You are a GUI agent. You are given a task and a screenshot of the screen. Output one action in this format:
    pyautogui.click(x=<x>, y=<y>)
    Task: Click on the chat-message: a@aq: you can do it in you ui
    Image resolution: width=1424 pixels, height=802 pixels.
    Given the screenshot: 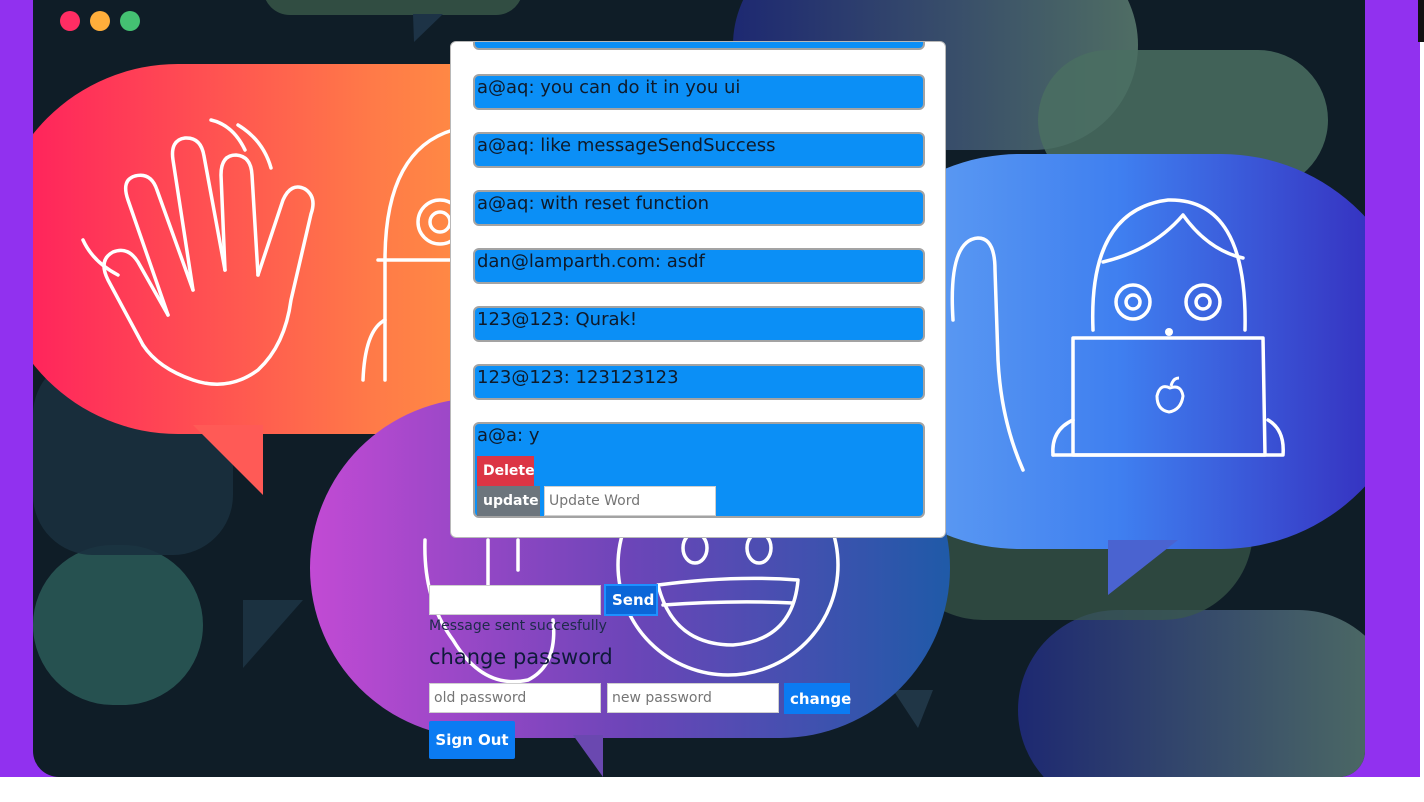 What is the action you would take?
    pyautogui.click(x=699, y=92)
    